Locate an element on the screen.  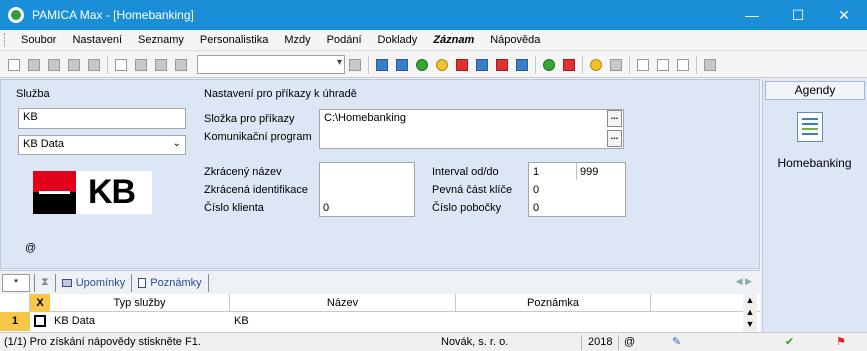
agenda-header: Agendy is located at coordinates (815, 90).